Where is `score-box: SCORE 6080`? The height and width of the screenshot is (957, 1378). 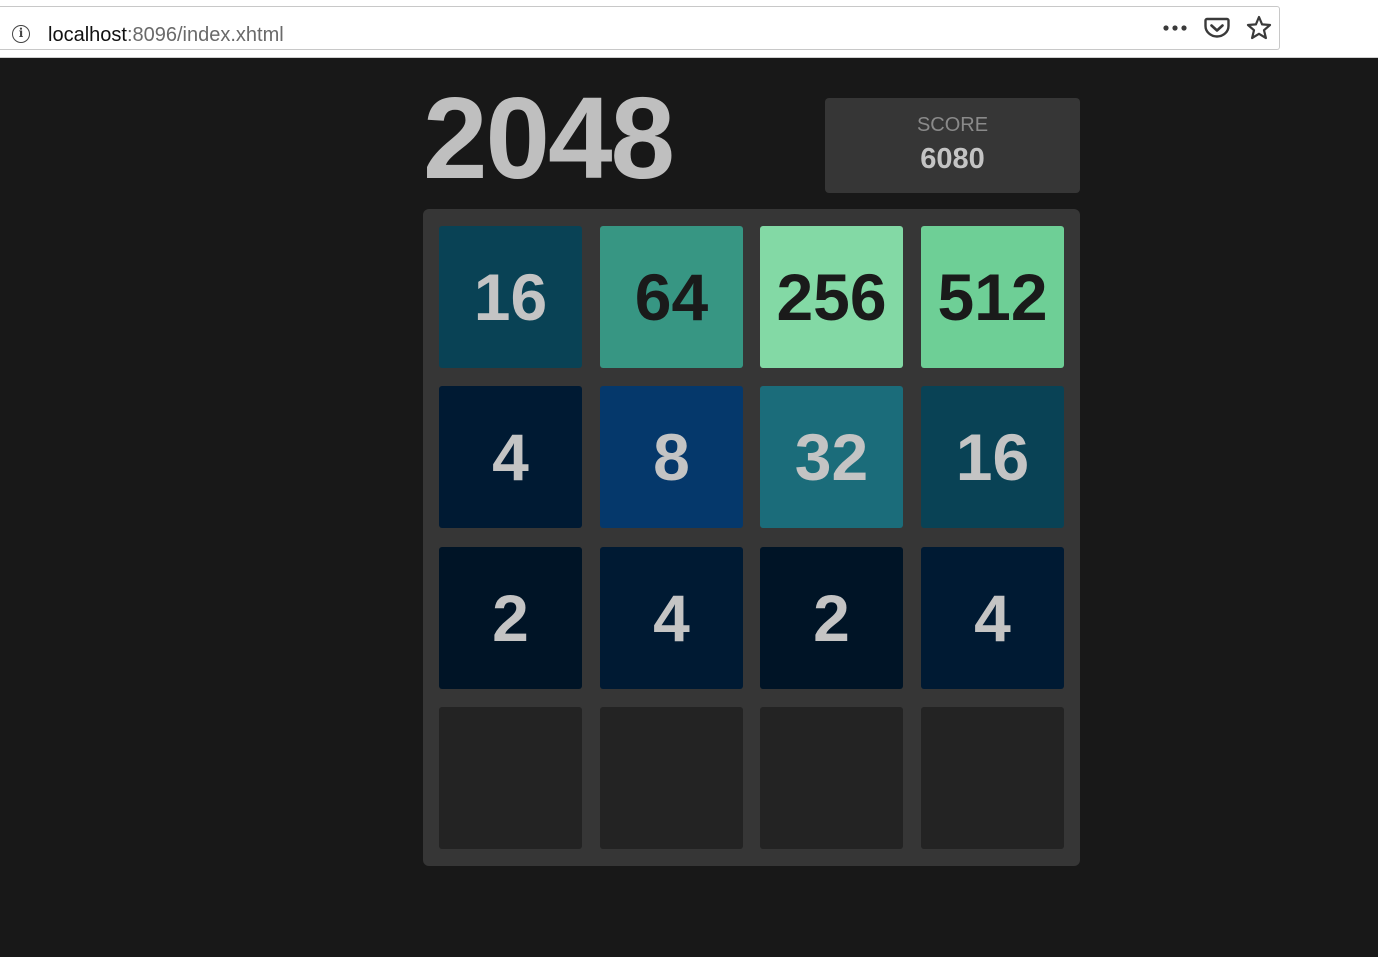 score-box: SCORE 6080 is located at coordinates (952, 145).